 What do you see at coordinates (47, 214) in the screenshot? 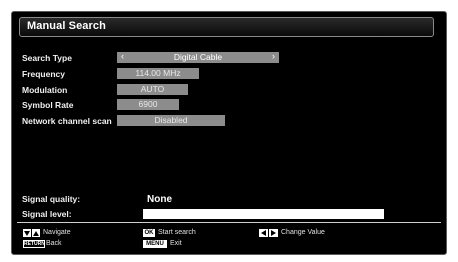
I see `signal-level-label: Signal level:` at bounding box center [47, 214].